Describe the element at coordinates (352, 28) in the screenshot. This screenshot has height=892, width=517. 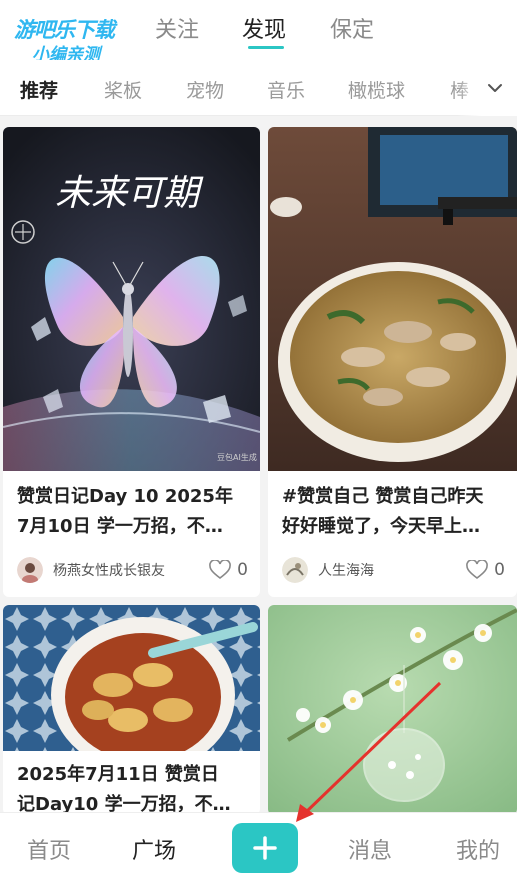
I see `tab-local-city: 保定` at that location.